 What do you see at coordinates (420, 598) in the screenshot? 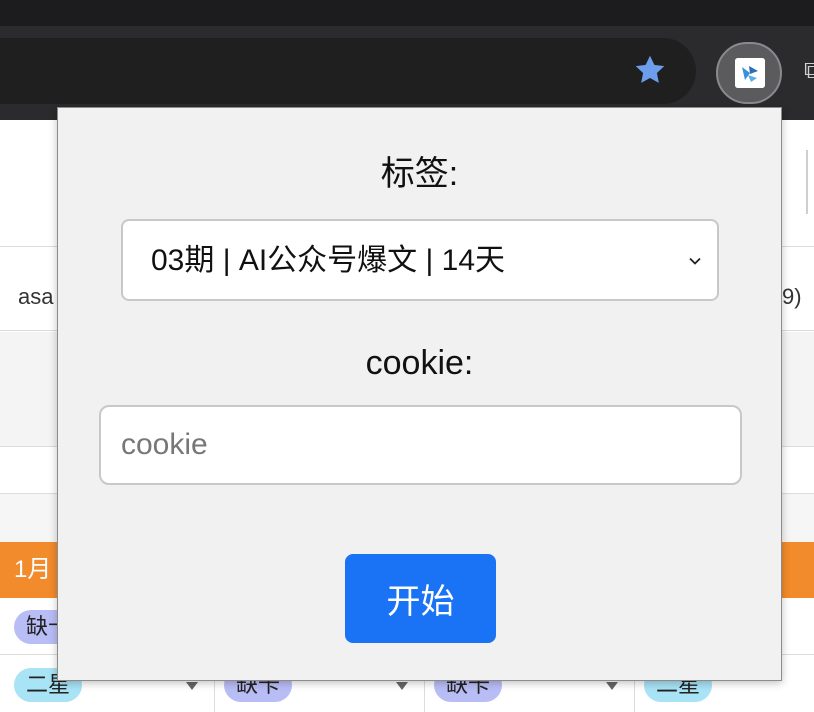
I see `start-button: 开始` at bounding box center [420, 598].